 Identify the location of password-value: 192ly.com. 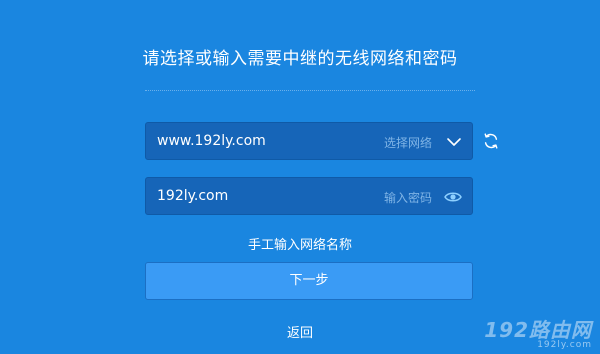
(192, 196).